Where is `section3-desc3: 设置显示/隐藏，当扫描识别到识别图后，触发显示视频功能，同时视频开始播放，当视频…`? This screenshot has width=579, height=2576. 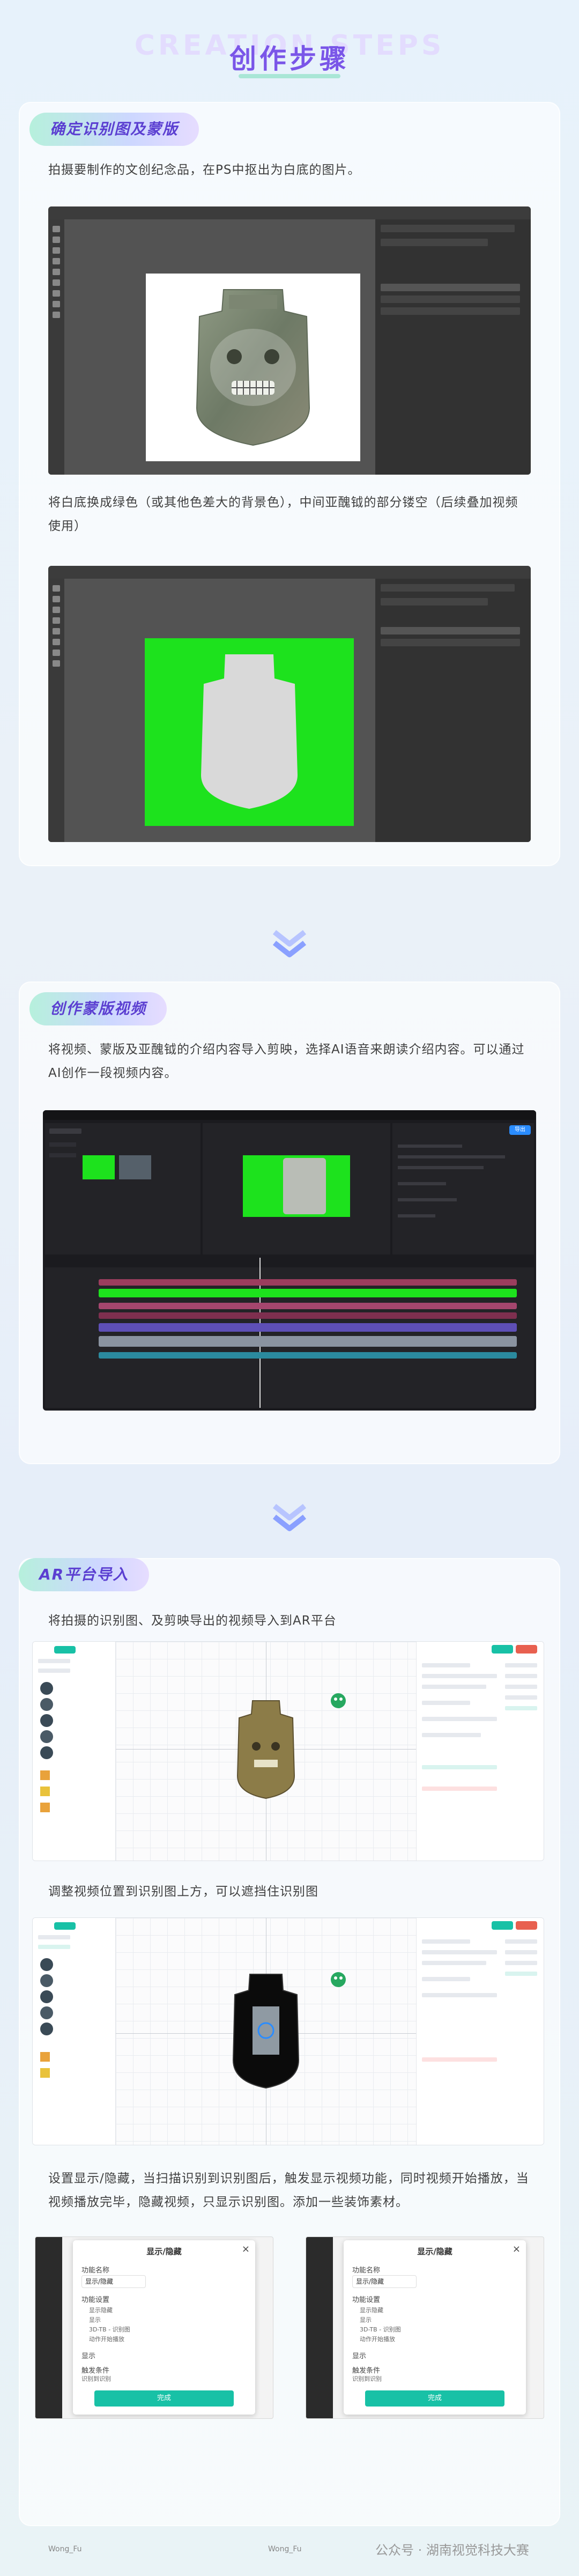 section3-desc3: 设置显示/隐藏，当扫描识别到识别图后，触发显示视频功能，同时视频开始播放，当视频… is located at coordinates (288, 2190).